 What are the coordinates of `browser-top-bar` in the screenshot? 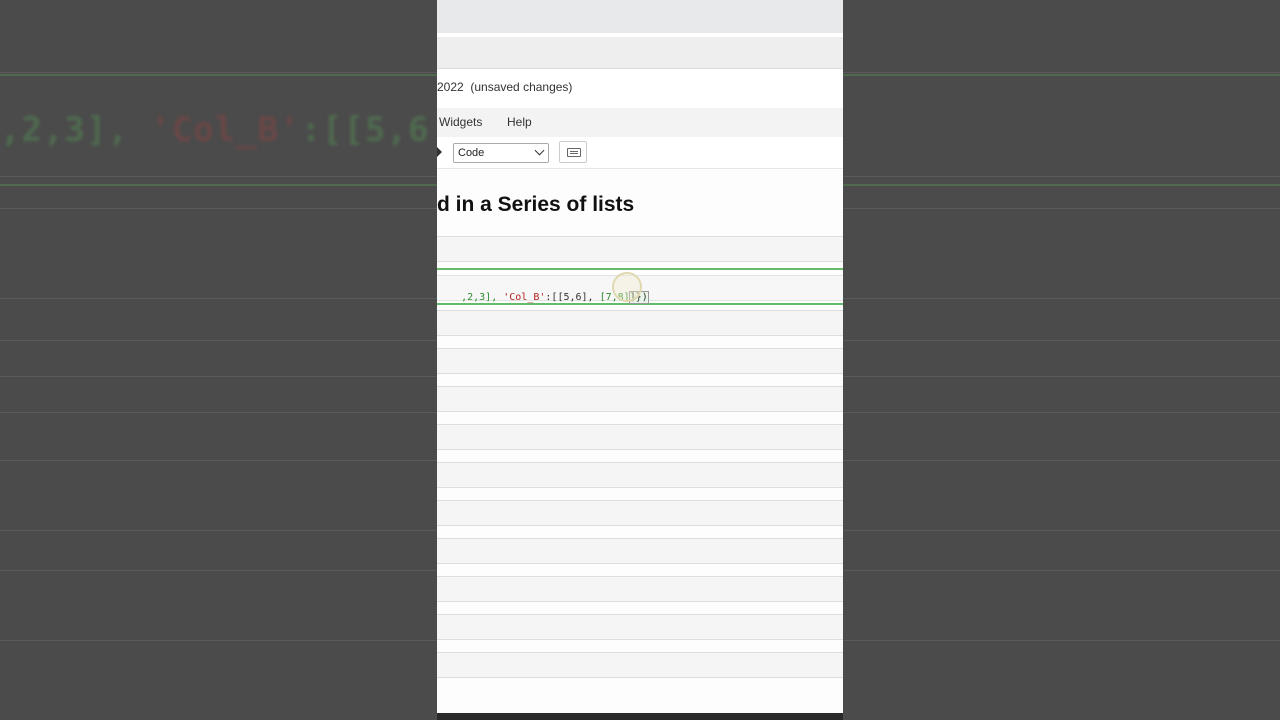 It's located at (640, 16).